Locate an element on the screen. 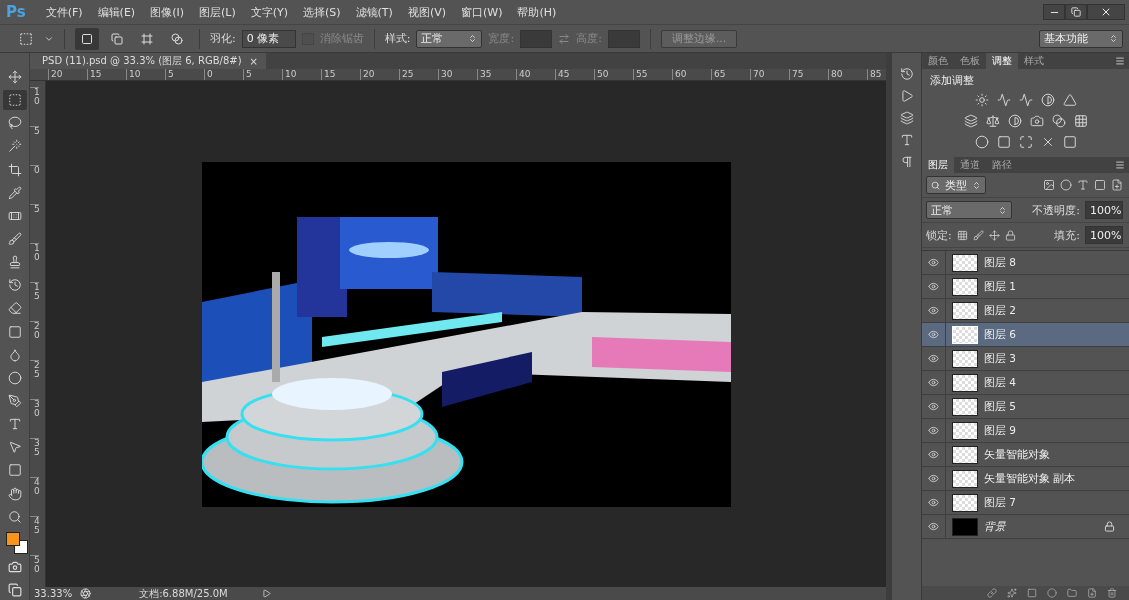 This screenshot has width=1129, height=600. sun-icon is located at coordinates (981, 100).